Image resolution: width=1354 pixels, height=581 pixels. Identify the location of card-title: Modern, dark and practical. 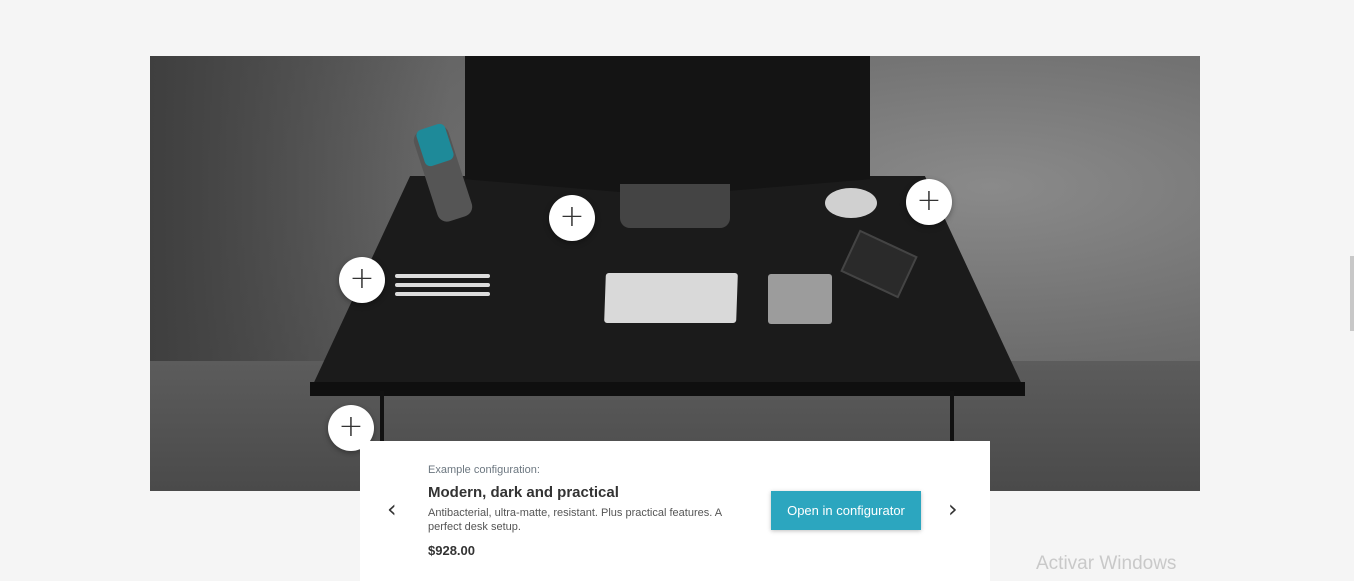
(523, 492).